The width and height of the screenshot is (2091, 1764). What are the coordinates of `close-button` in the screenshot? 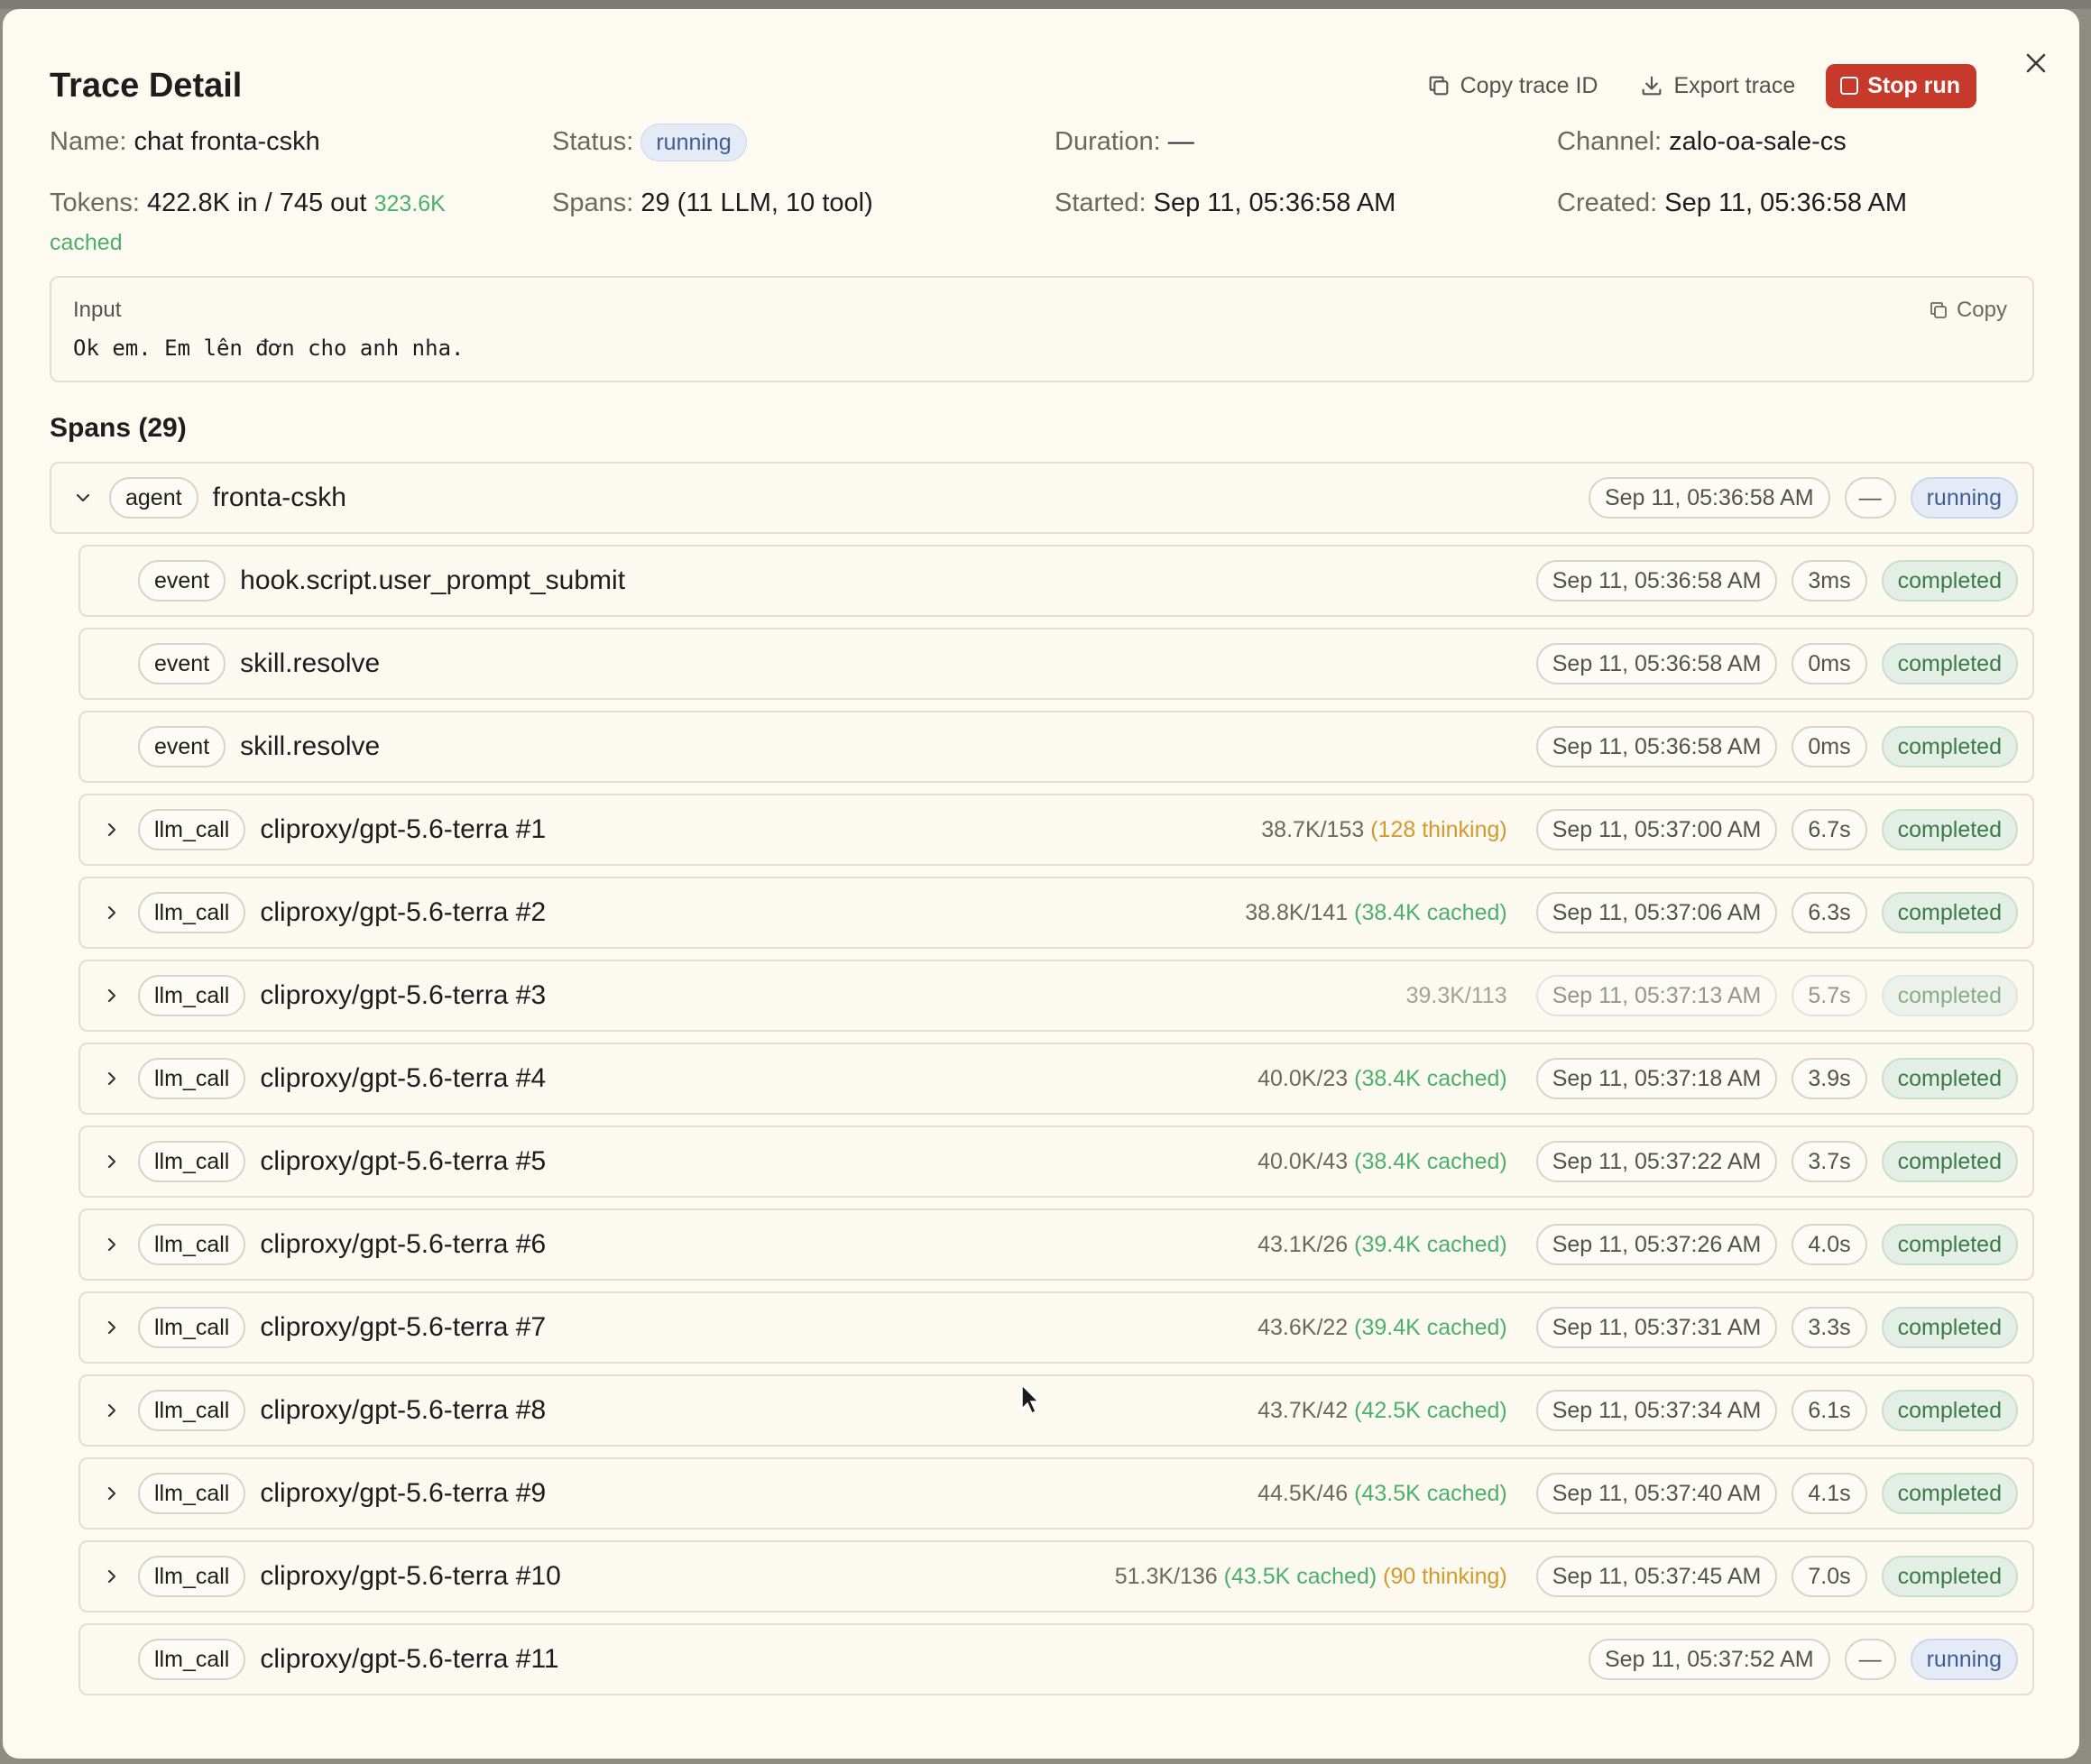 It's located at (2036, 63).